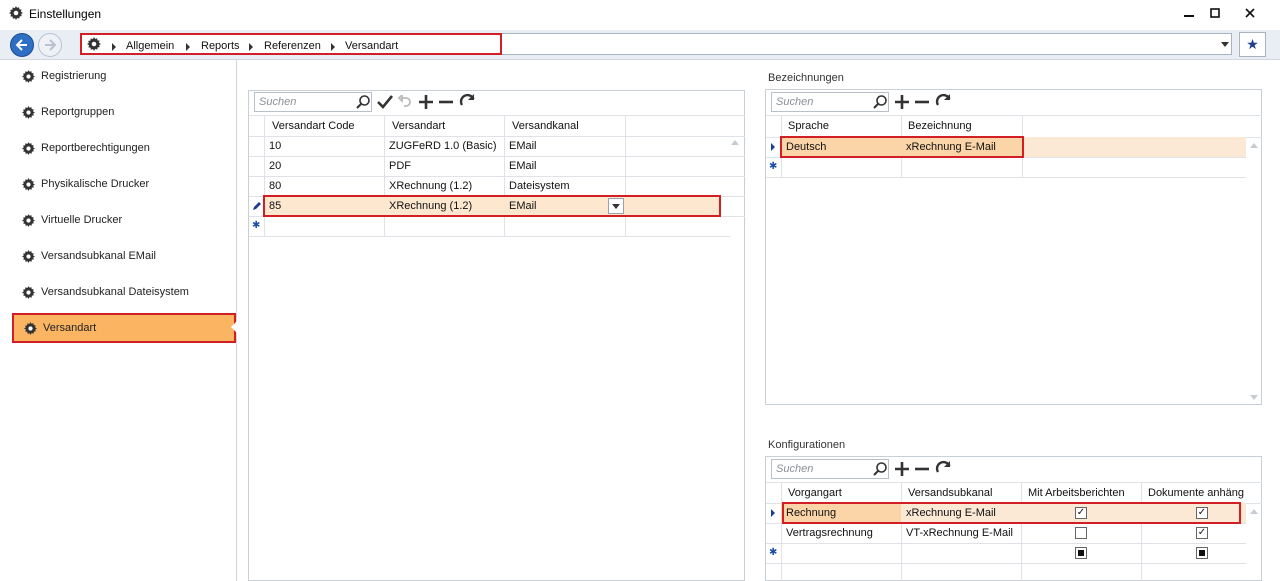 The width and height of the screenshot is (1280, 581). Describe the element at coordinates (443, 146) in the screenshot. I see `table-cell: ZUGFeRD 1.0 (Basic)` at that location.